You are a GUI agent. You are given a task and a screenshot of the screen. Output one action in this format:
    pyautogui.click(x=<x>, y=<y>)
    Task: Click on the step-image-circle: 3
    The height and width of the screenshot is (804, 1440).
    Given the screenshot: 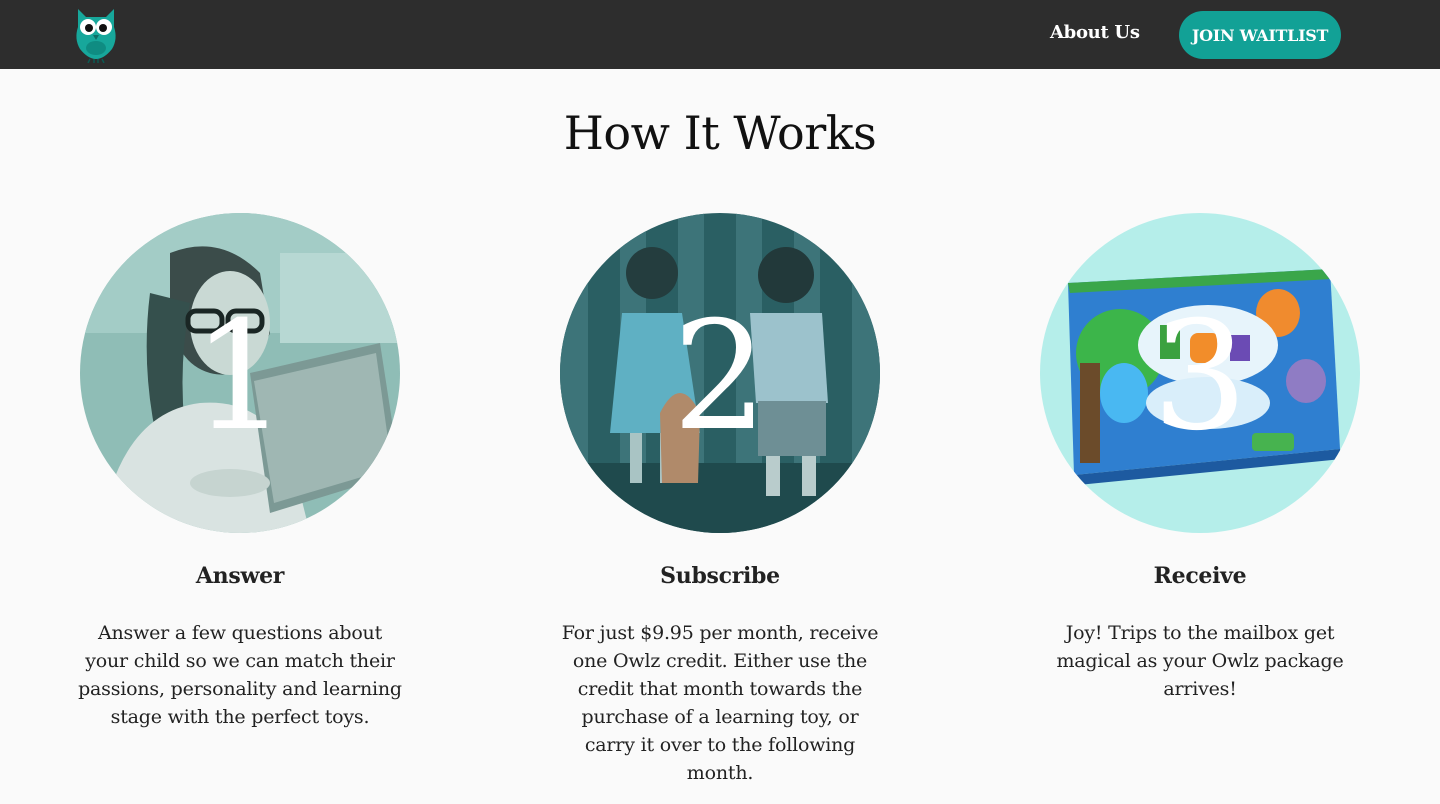 What is the action you would take?
    pyautogui.click(x=1200, y=373)
    